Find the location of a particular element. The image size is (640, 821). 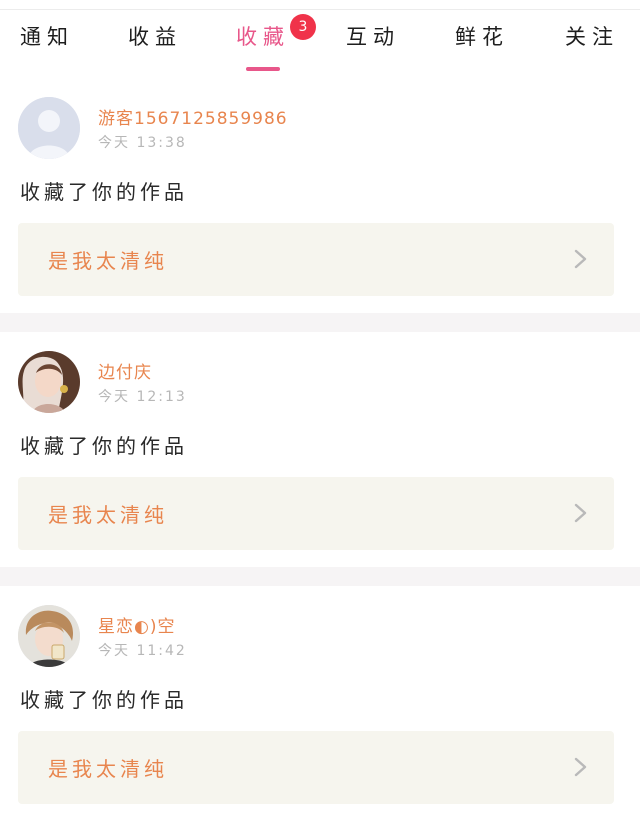

tab-follow: 关注 is located at coordinates (592, 45).